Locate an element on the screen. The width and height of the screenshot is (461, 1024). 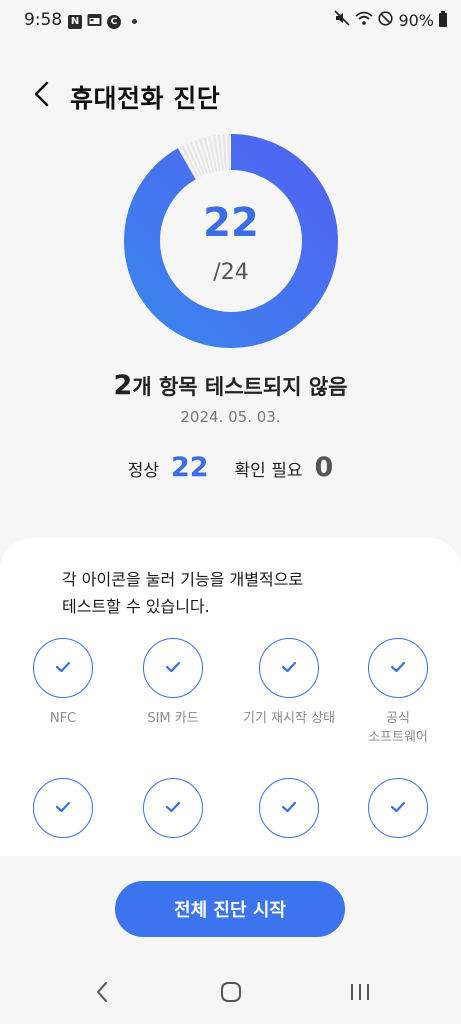
test-label: NFC is located at coordinates (63, 718).